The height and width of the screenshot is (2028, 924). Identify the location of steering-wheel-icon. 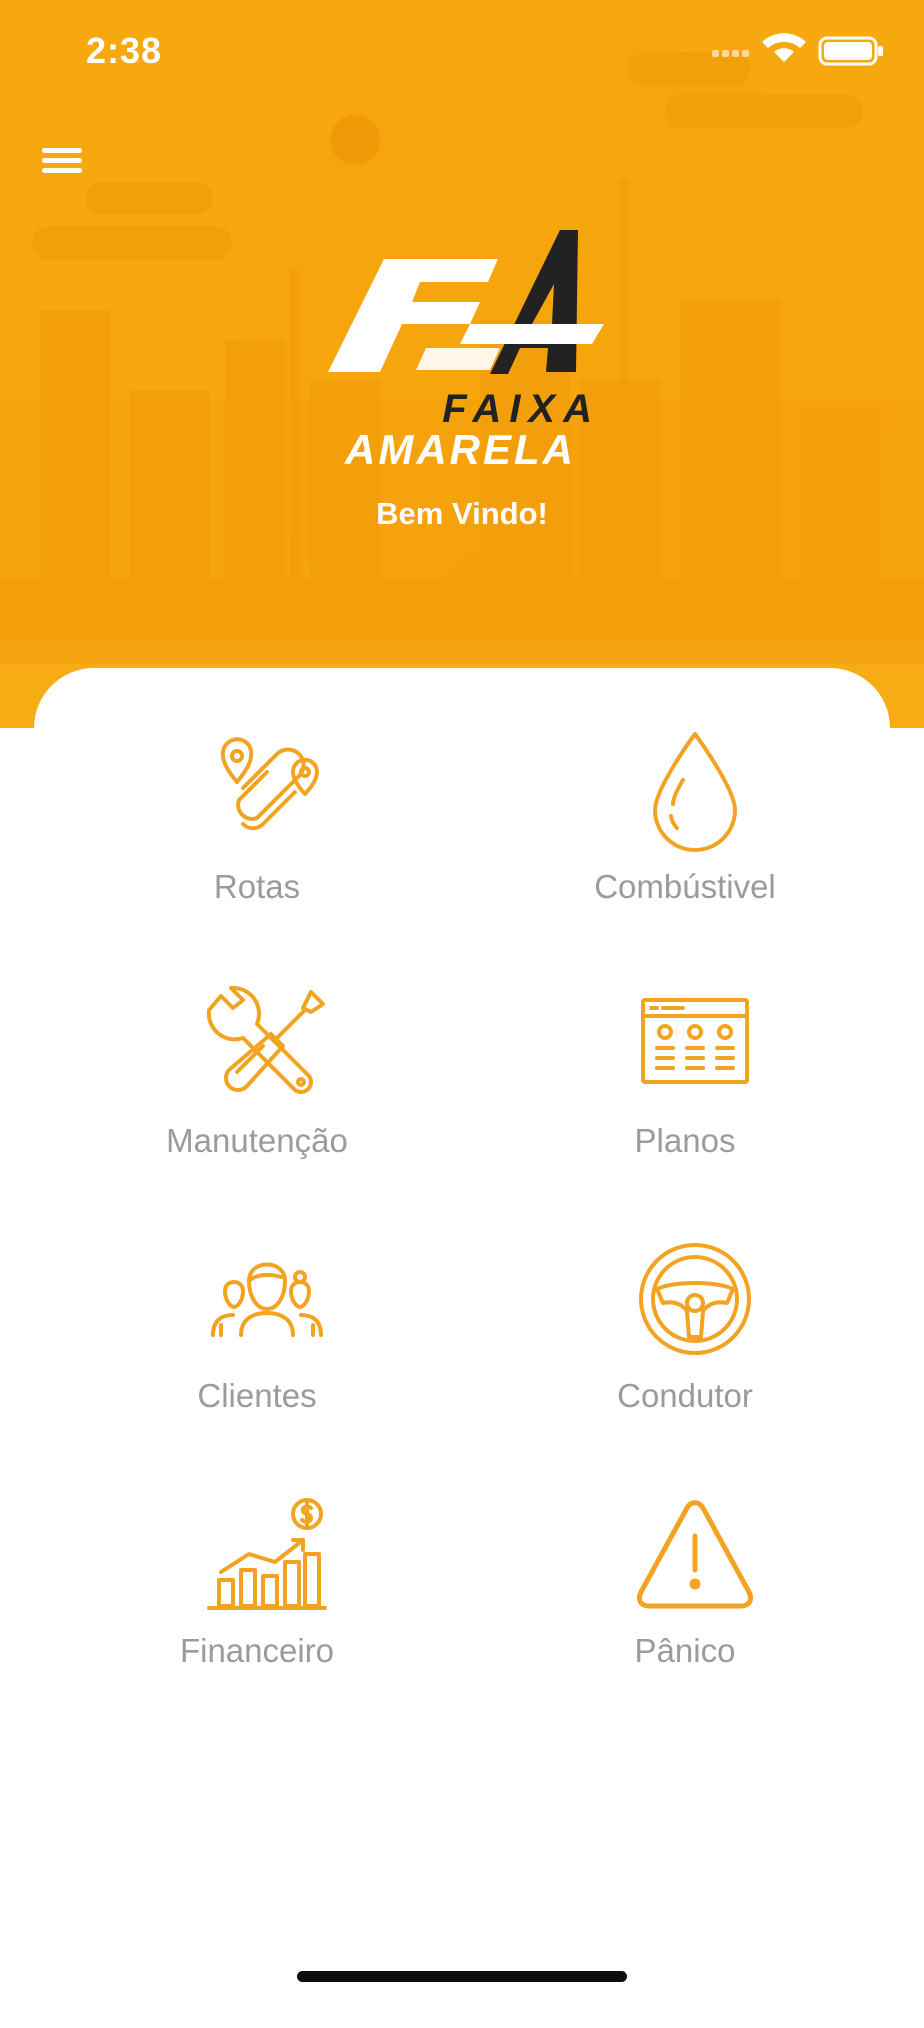
(695, 1299).